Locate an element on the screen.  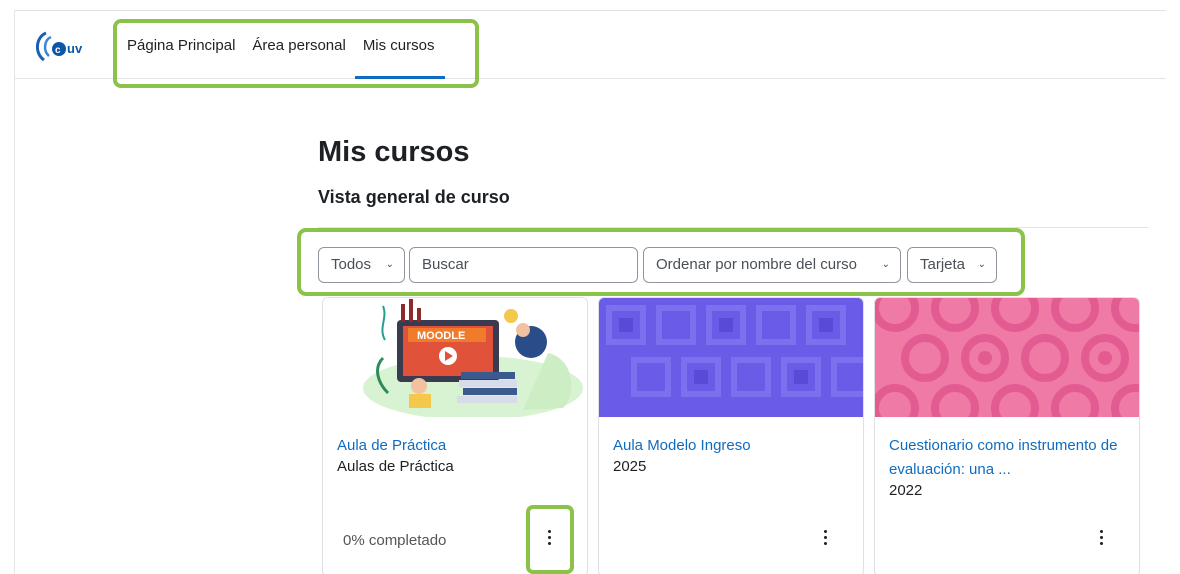
nav-highlight-box is located at coordinates (296, 53).